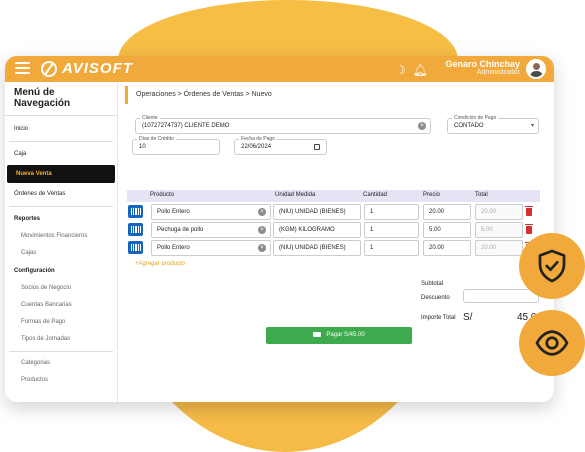 The height and width of the screenshot is (452, 585). Describe the element at coordinates (481, 195) in the screenshot. I see `header-total: Total` at that location.